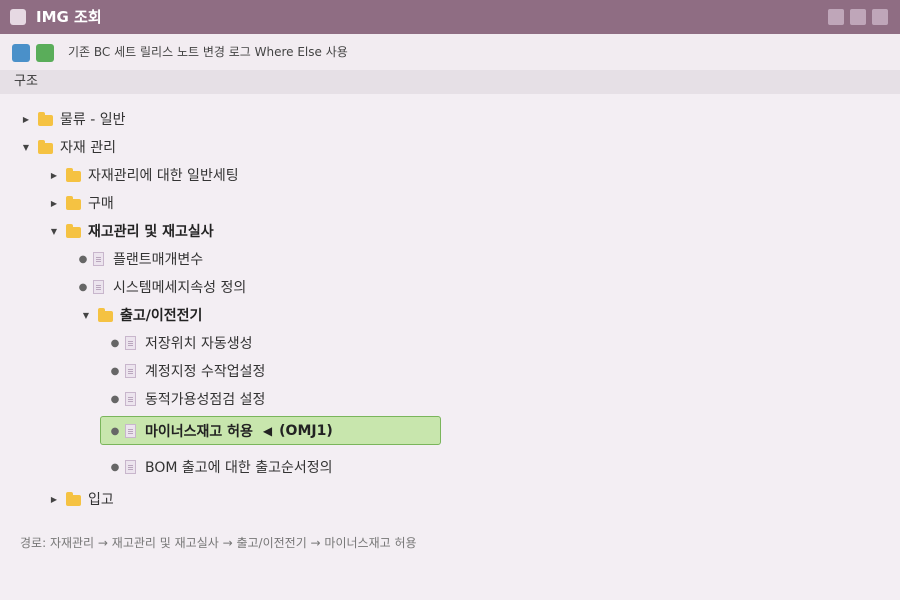 Image resolution: width=900 pixels, height=600 pixels. What do you see at coordinates (26, 81) in the screenshot?
I see `structure-label: 구조` at bounding box center [26, 81].